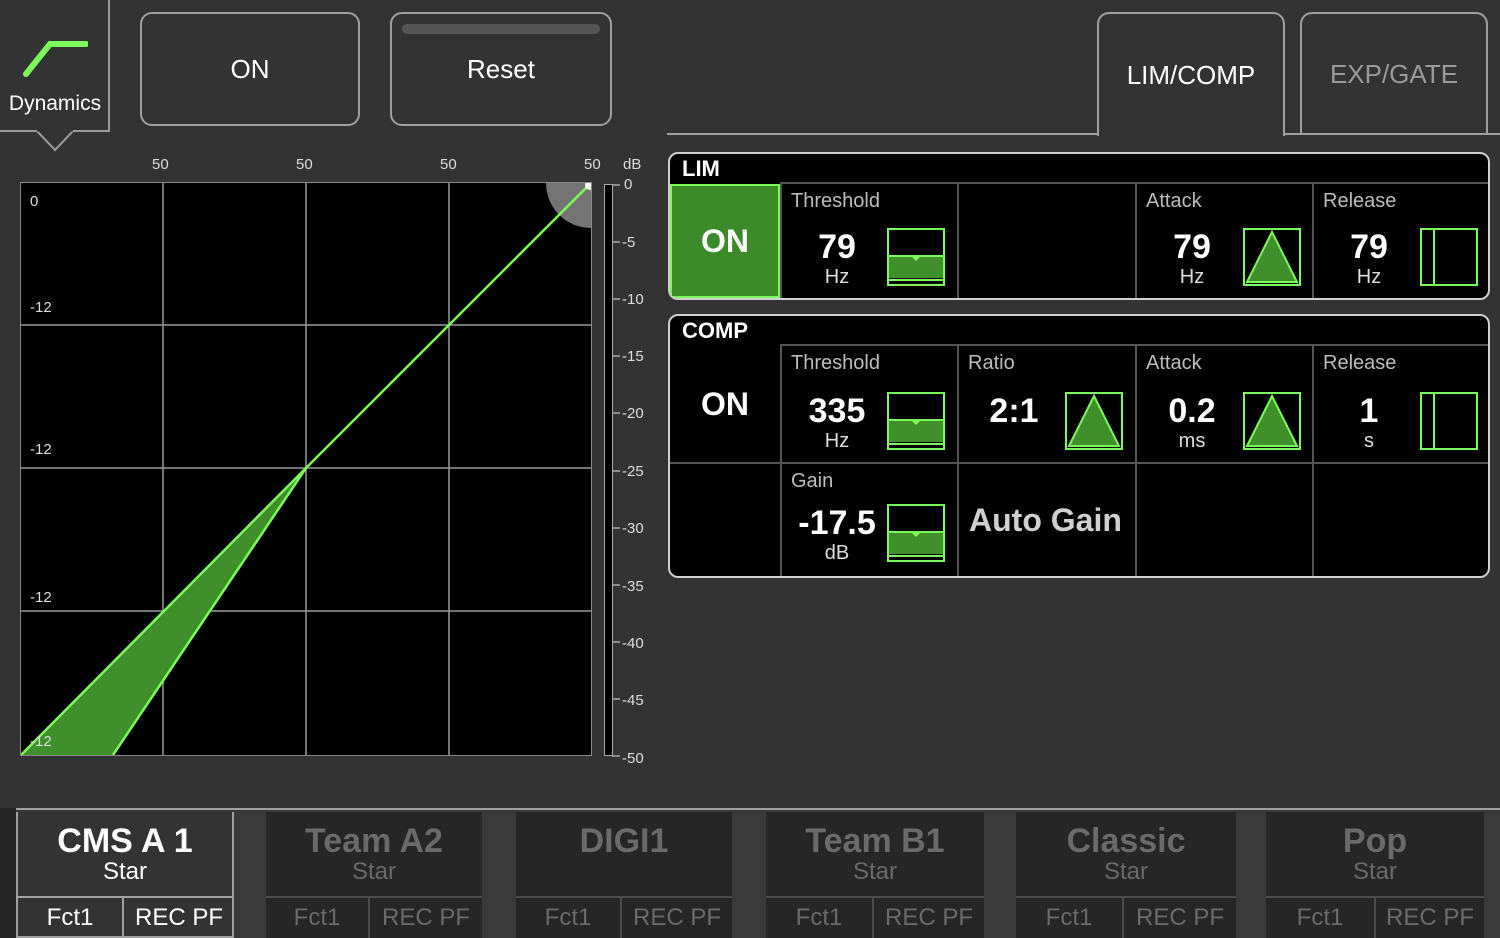  What do you see at coordinates (1192, 277) in the screenshot?
I see `lim-attack-unit: Hz` at bounding box center [1192, 277].